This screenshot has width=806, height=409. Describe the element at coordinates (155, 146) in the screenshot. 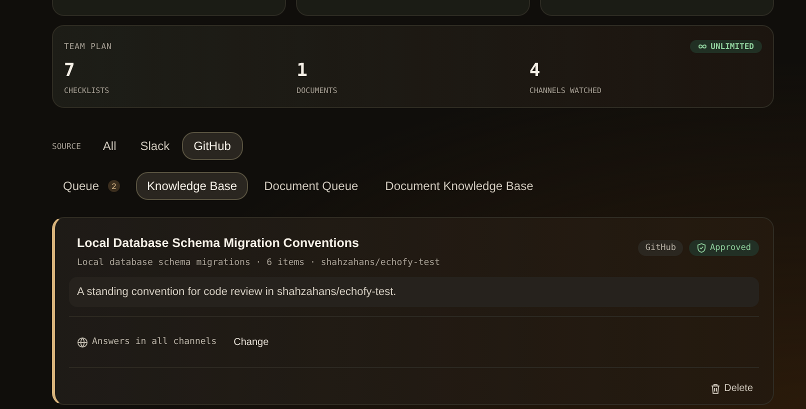

I see `source-filter-button: Slack` at that location.